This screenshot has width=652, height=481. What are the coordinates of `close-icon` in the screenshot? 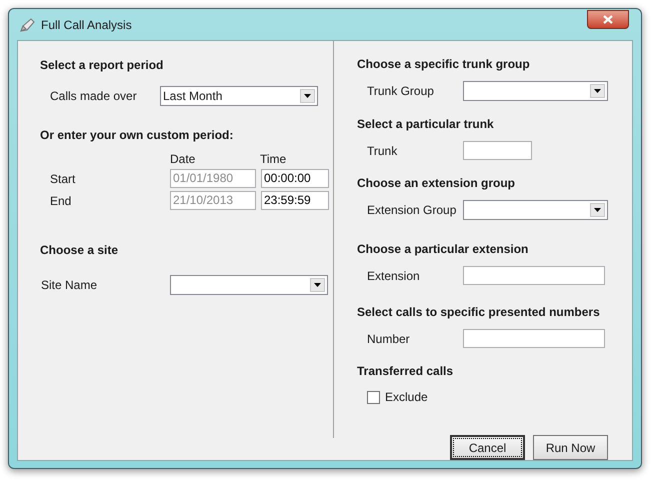 It's located at (608, 19).